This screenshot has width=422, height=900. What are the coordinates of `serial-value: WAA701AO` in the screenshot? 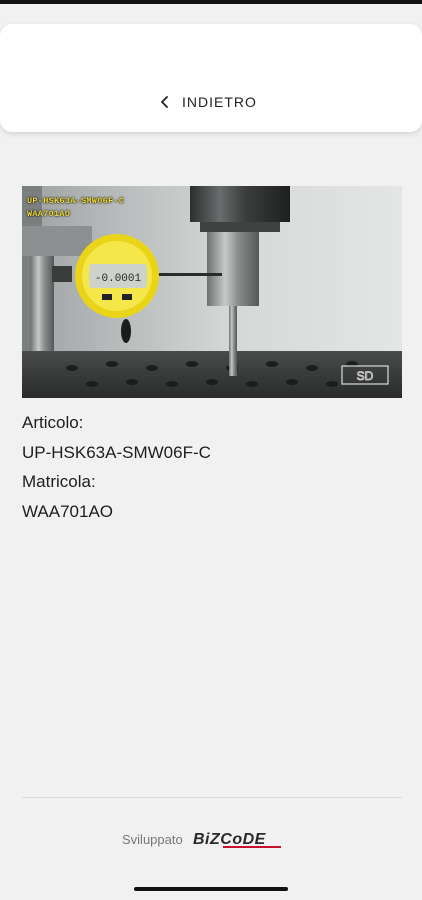 It's located at (68, 511).